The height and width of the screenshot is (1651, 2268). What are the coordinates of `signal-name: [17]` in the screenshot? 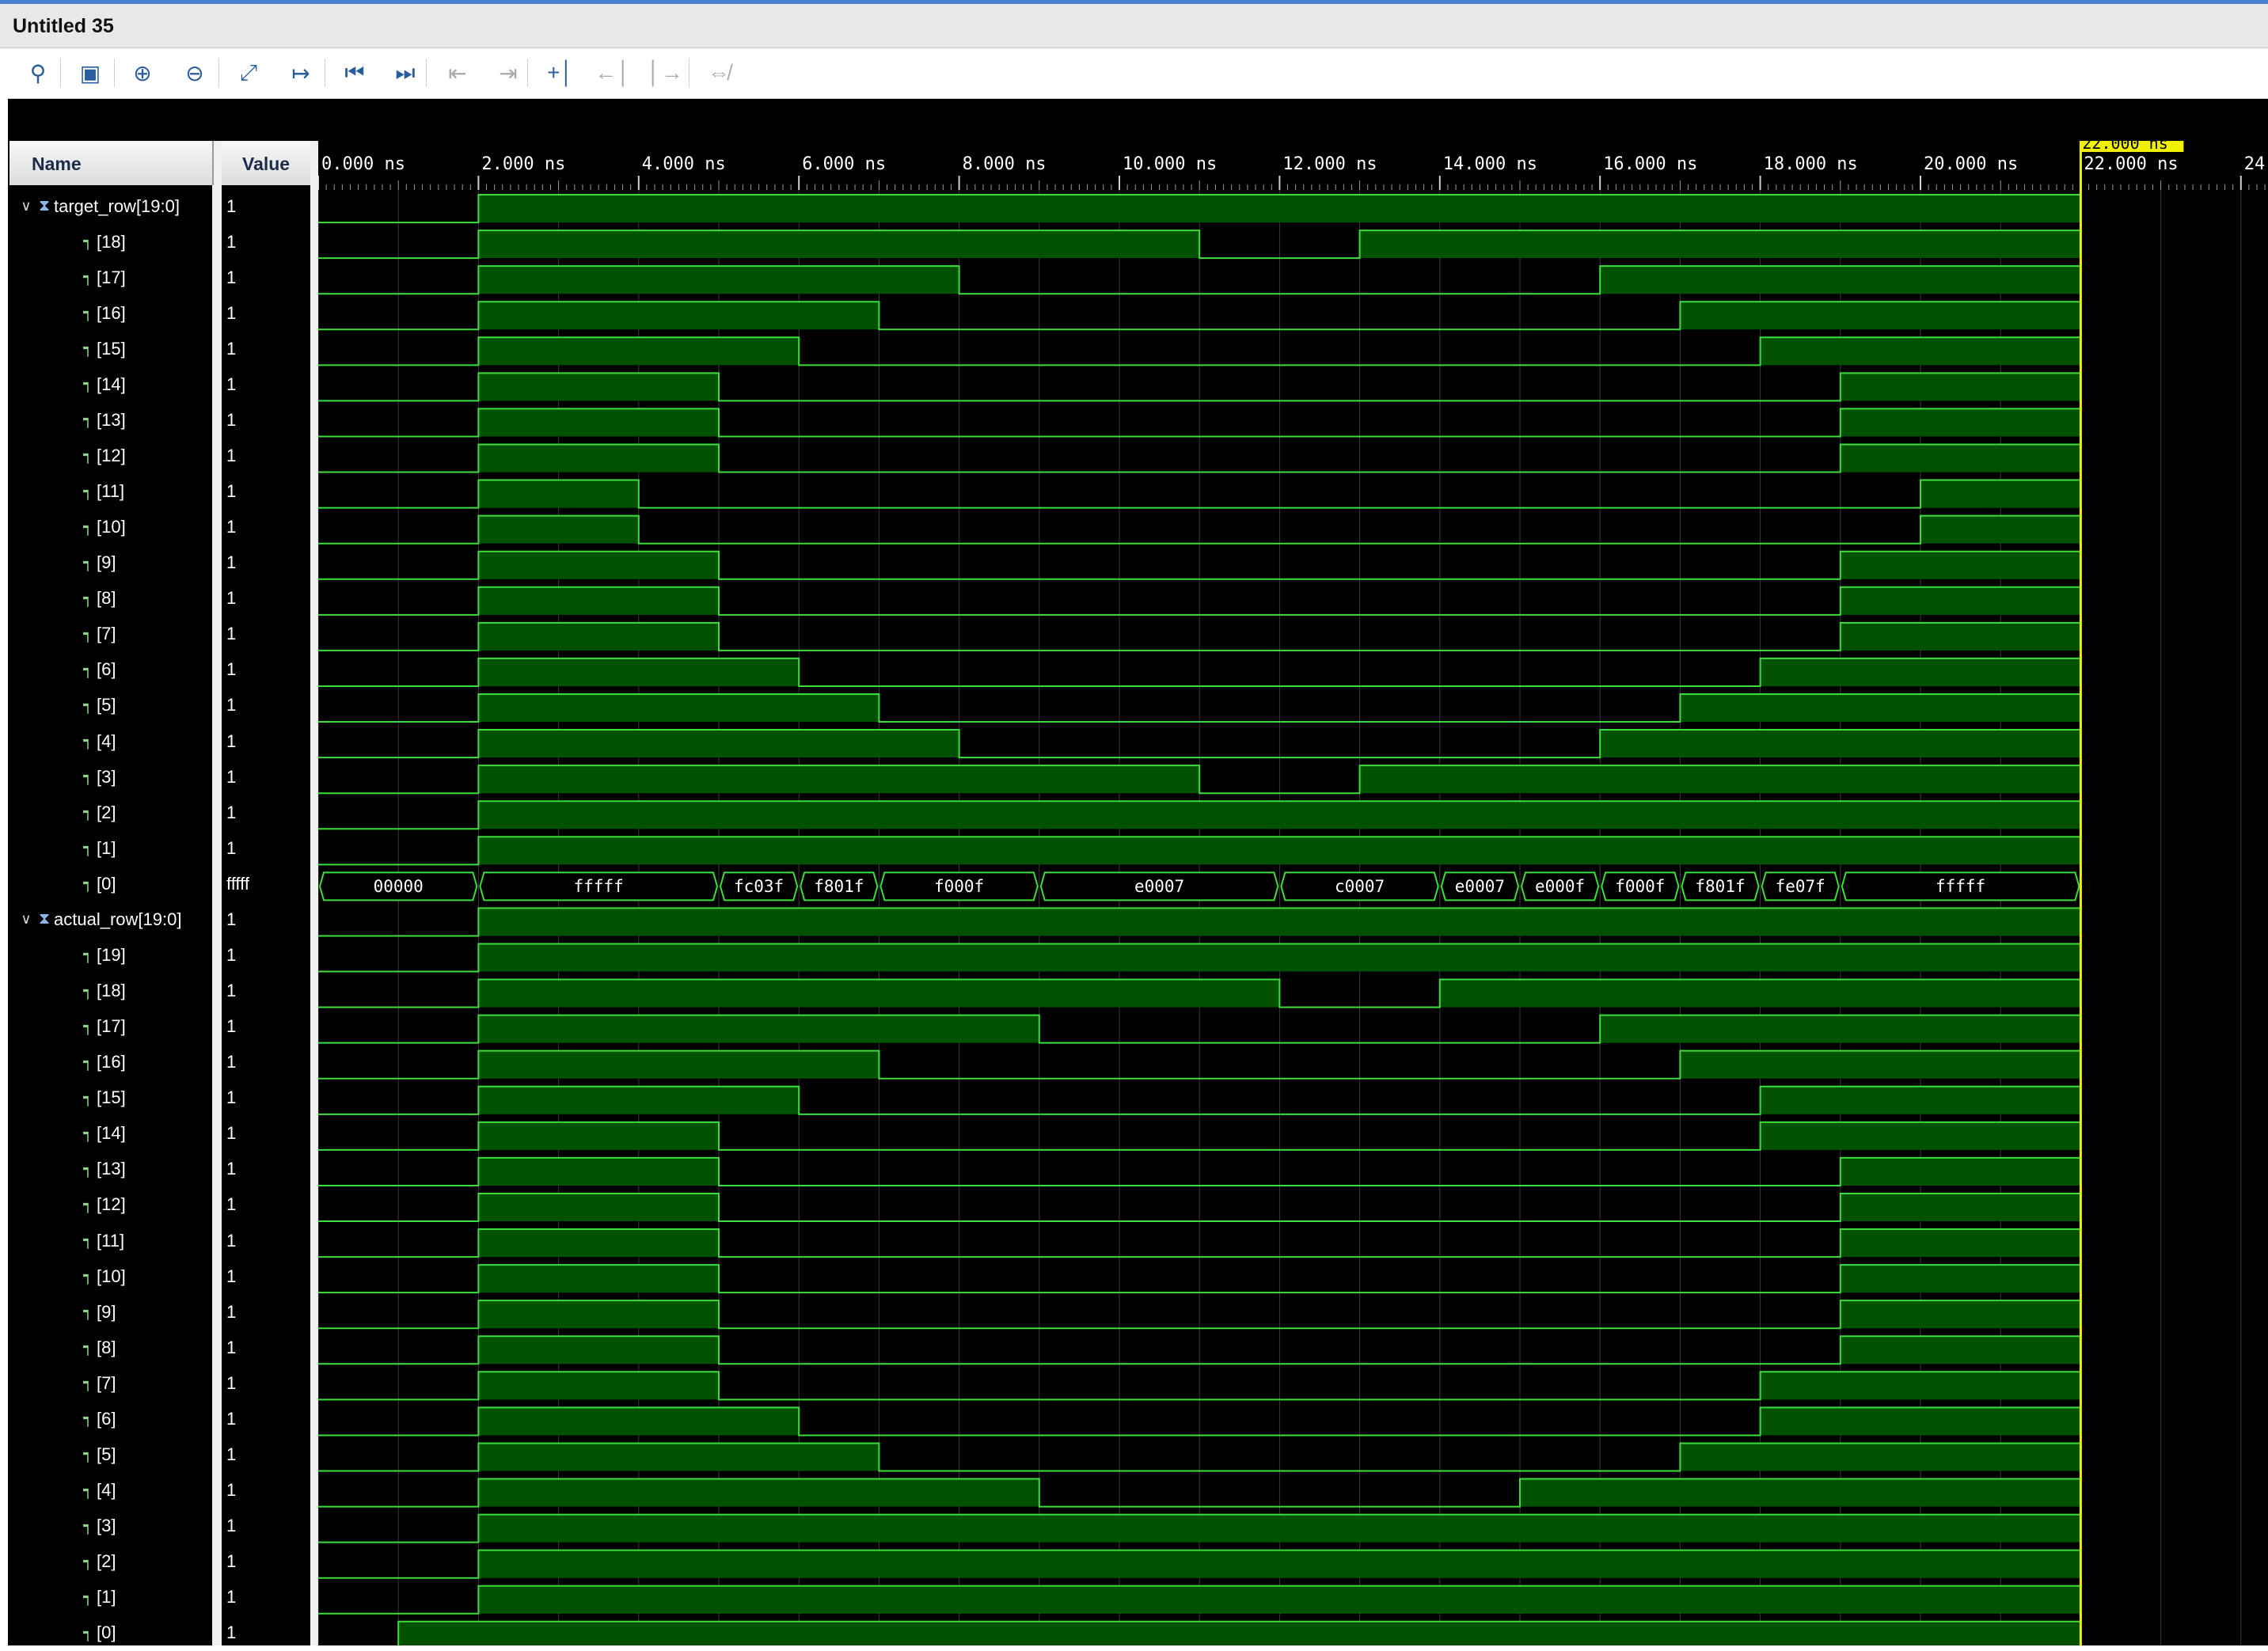 It's located at (111, 277).